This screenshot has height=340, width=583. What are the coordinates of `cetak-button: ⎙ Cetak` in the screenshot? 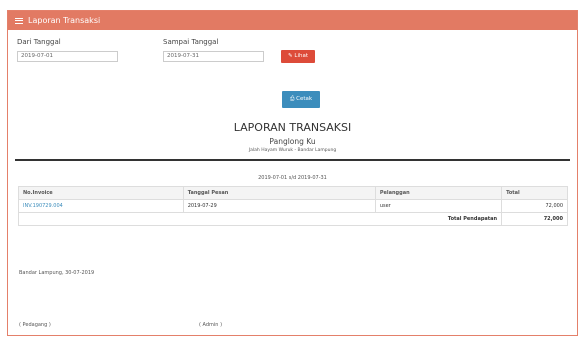 It's located at (301, 99).